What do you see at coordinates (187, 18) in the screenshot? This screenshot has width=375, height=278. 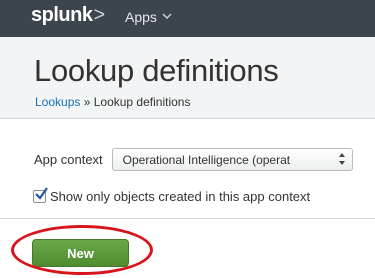 I see `top-navigation-bar: splunk> Apps` at bounding box center [187, 18].